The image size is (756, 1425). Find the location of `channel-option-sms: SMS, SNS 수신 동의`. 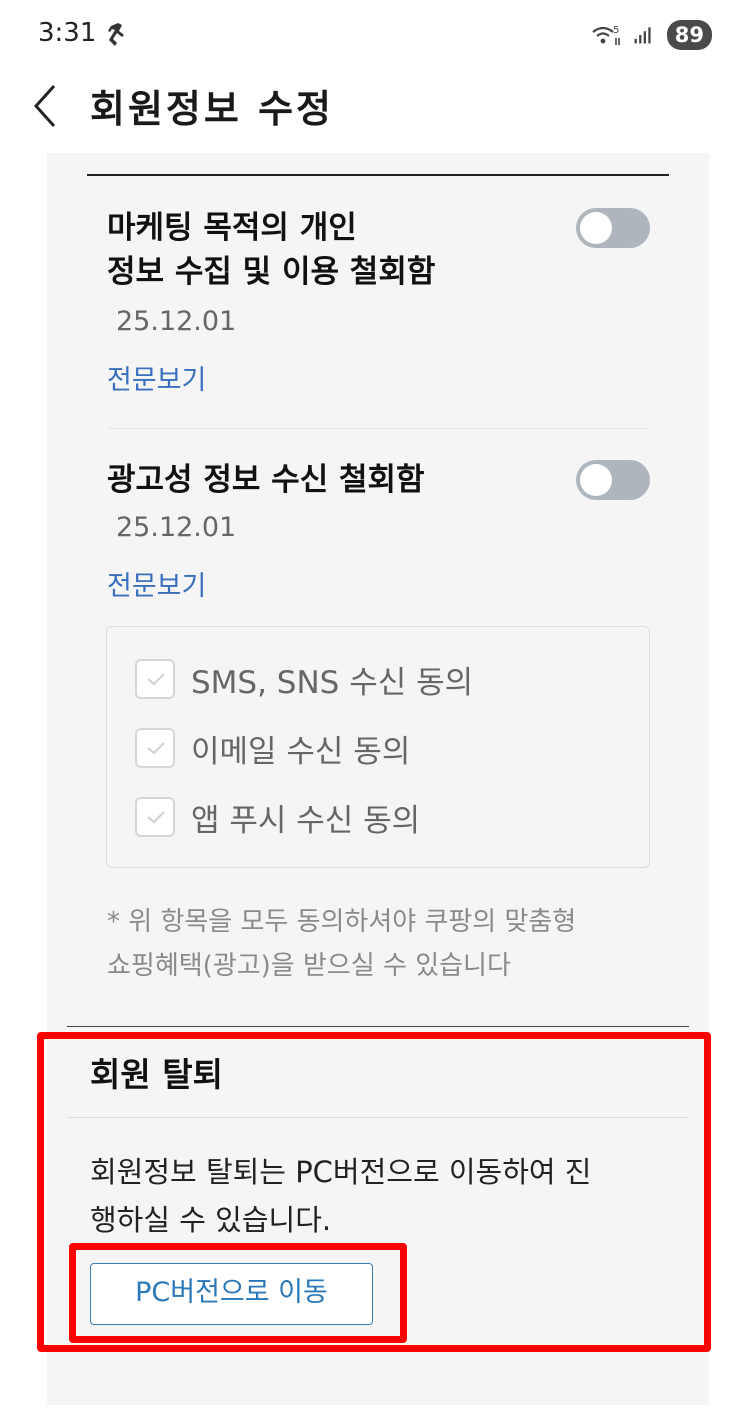

channel-option-sms: SMS, SNS 수신 동의 is located at coordinates (304, 680).